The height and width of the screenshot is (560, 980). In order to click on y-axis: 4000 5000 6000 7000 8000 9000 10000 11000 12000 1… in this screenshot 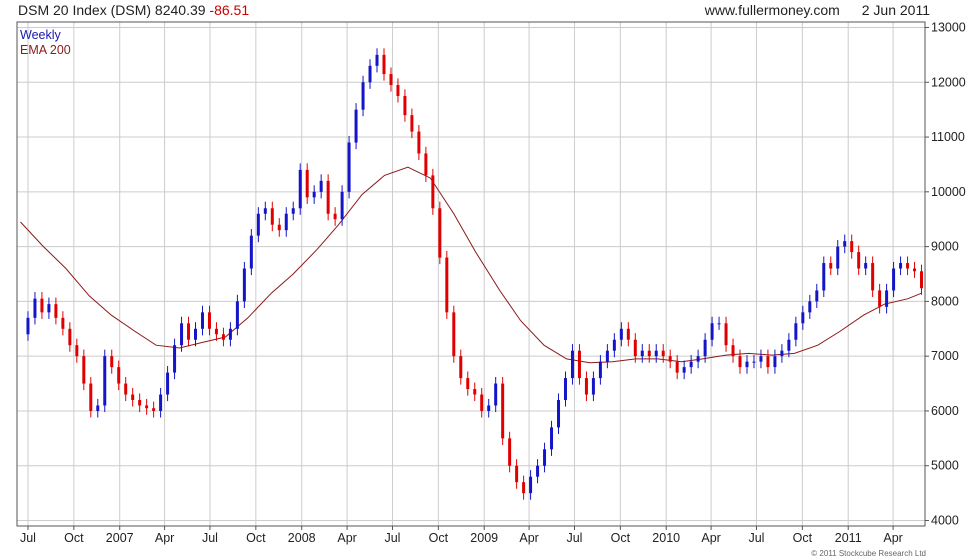, I will do `click(945, 274)`.